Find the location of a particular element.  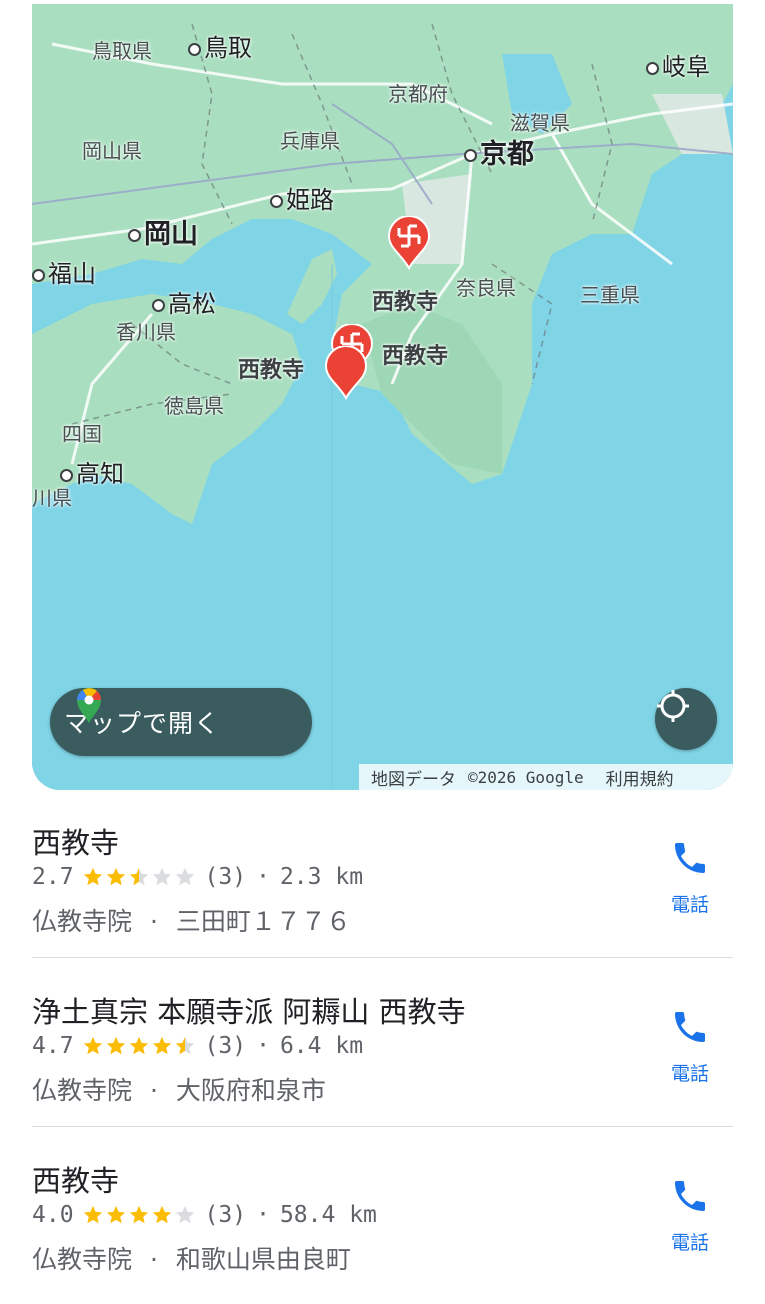

place-category-address: 仏教寺院 · 大阪府和泉市 is located at coordinates (179, 1089).